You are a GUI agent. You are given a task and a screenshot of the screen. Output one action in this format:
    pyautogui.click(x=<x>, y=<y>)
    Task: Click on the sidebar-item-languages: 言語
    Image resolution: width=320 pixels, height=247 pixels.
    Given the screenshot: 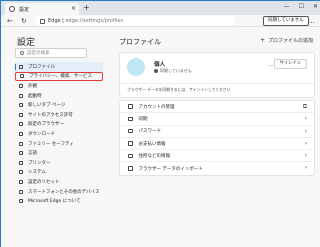 What is the action you would take?
    pyautogui.click(x=59, y=153)
    